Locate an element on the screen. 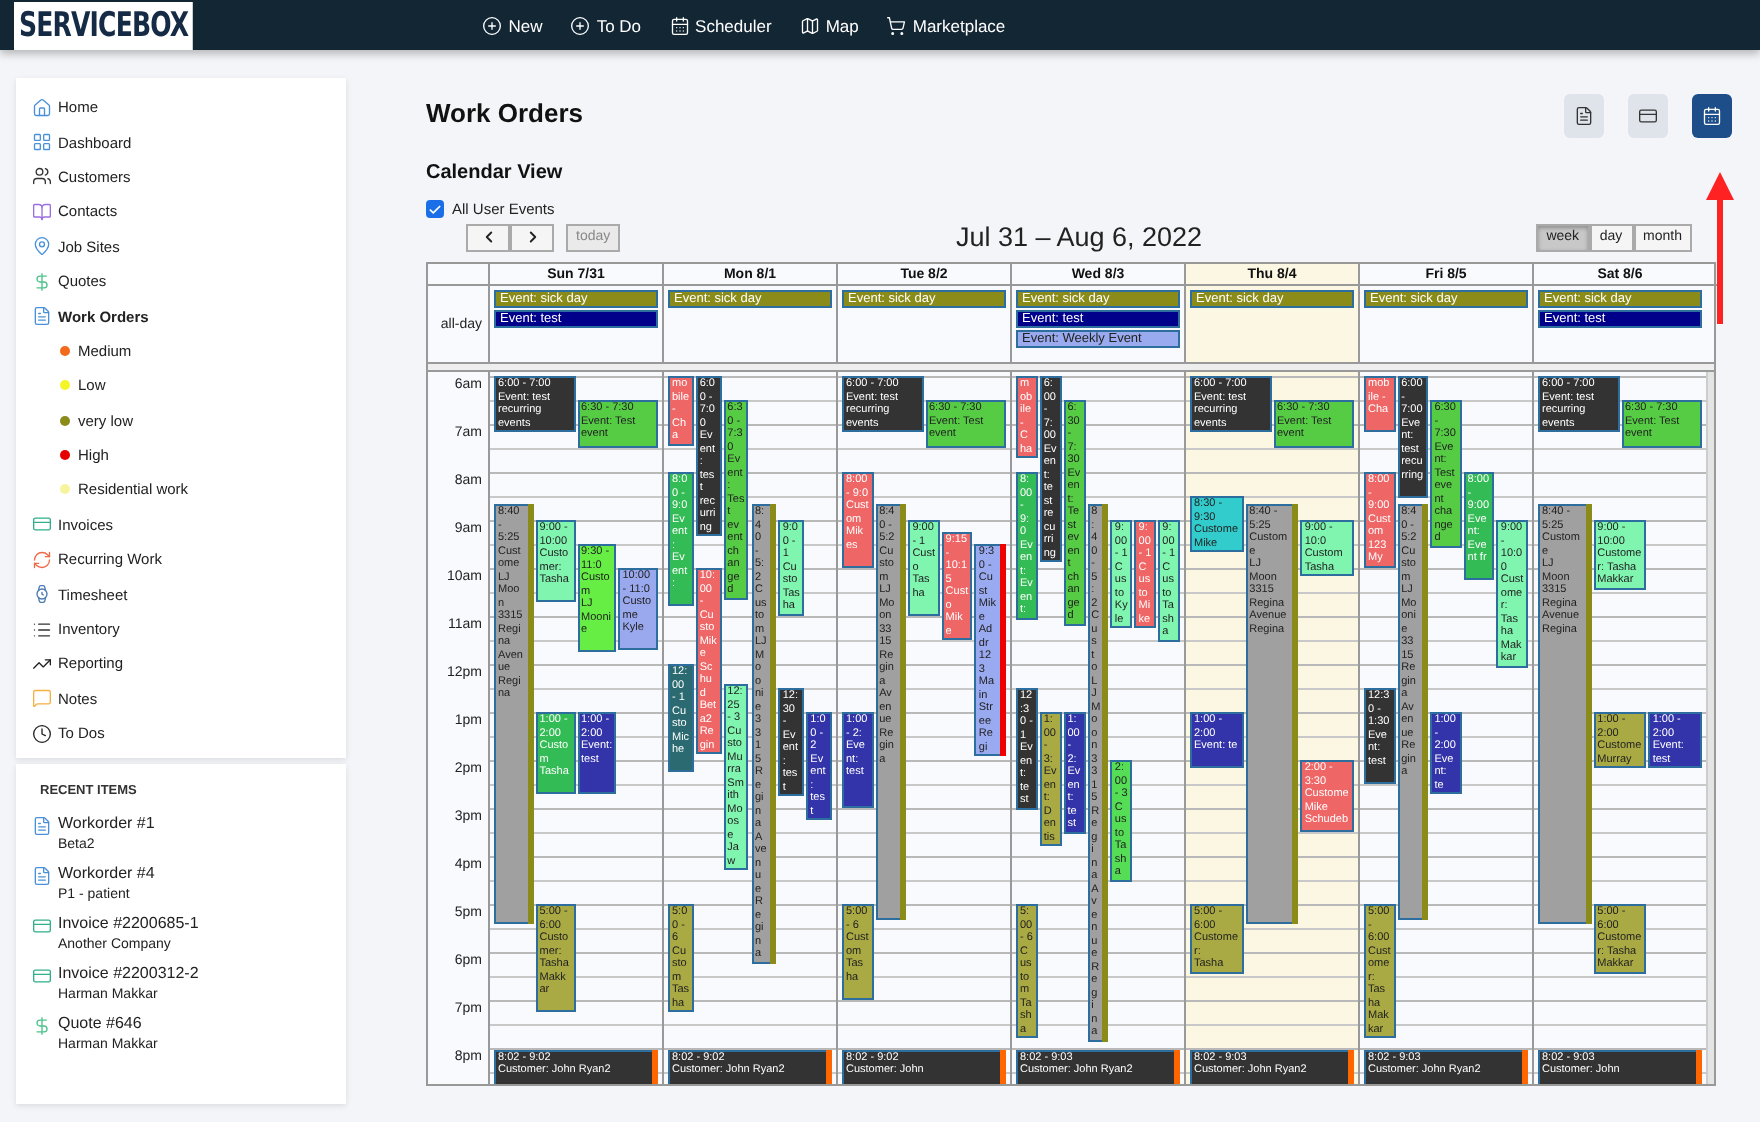 The image size is (1760, 1122). clock-icon is located at coordinates (42, 733).